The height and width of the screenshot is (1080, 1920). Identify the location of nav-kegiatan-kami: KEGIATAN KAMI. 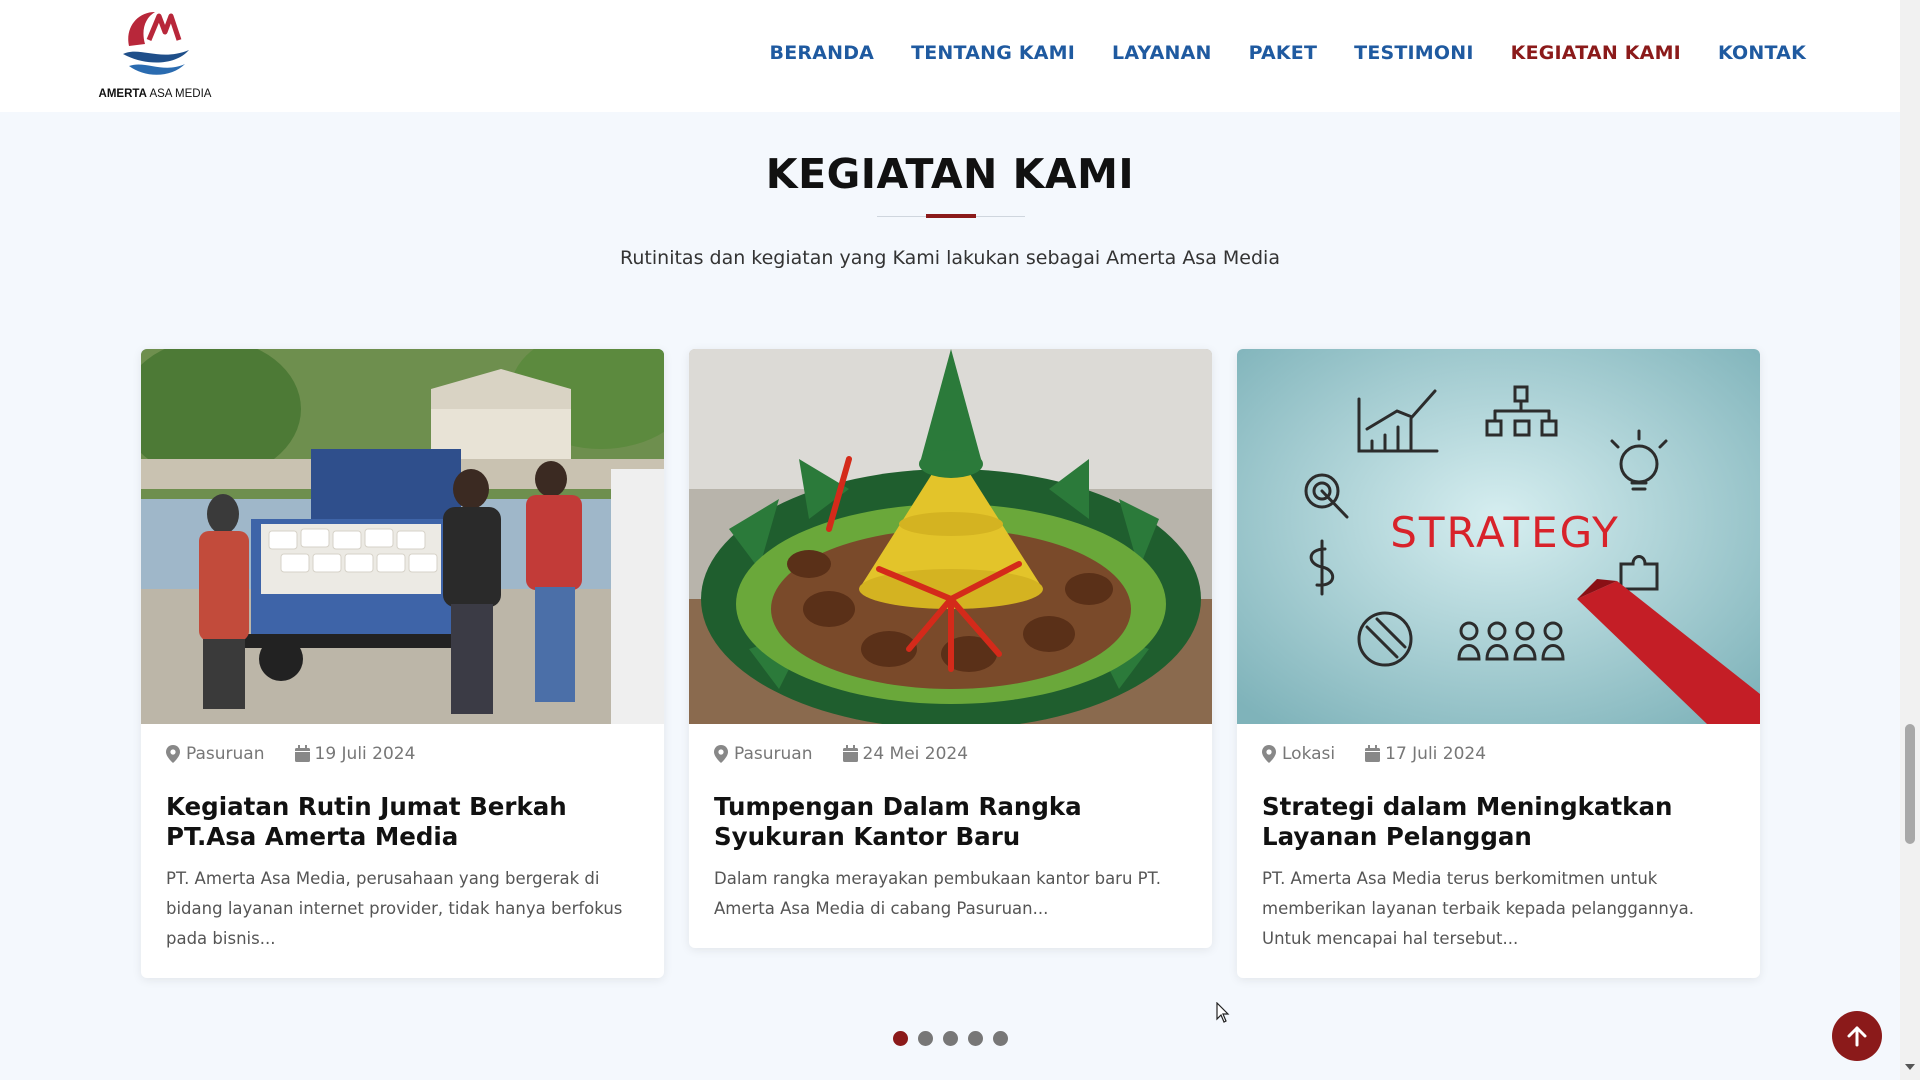
(1596, 53).